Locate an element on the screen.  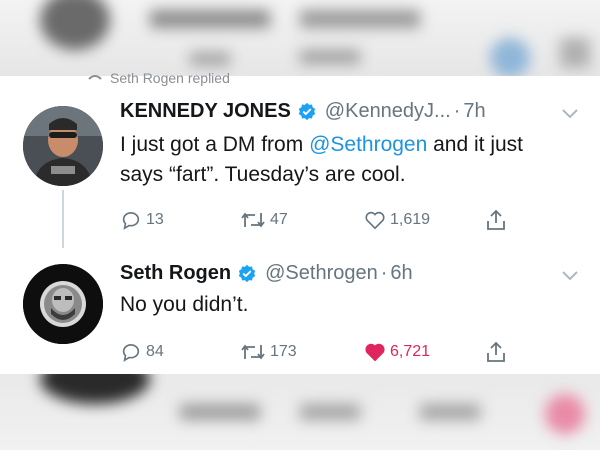
timestamp: 7h is located at coordinates (474, 111).